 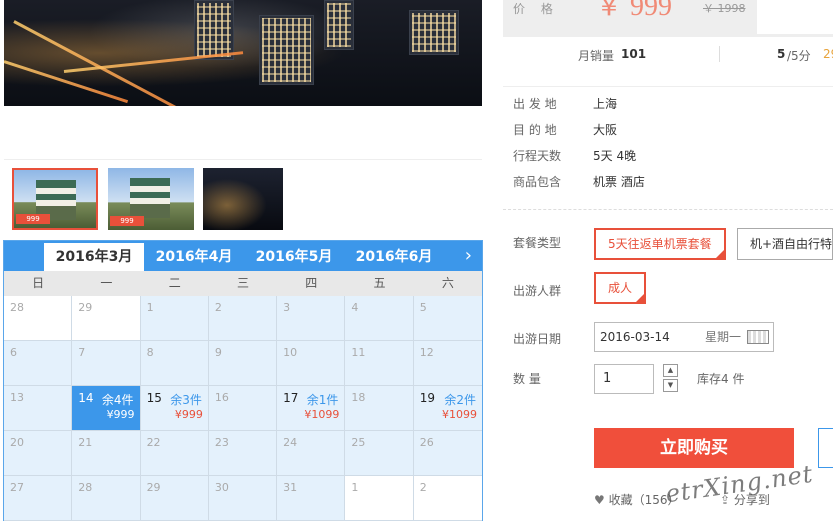 What do you see at coordinates (106, 318) in the screenshot?
I see `calendar-day: 29` at bounding box center [106, 318].